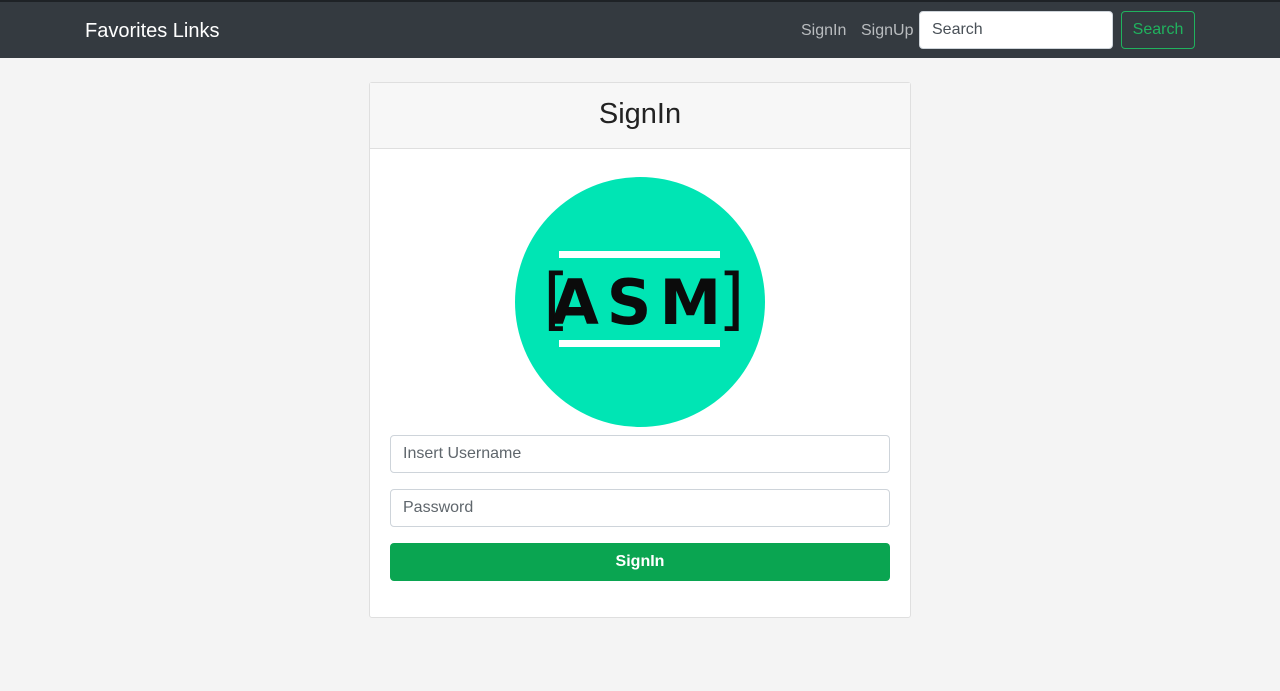 Image resolution: width=1280 pixels, height=691 pixels. What do you see at coordinates (887, 31) in the screenshot?
I see `nav-link-signup: SignUp` at bounding box center [887, 31].